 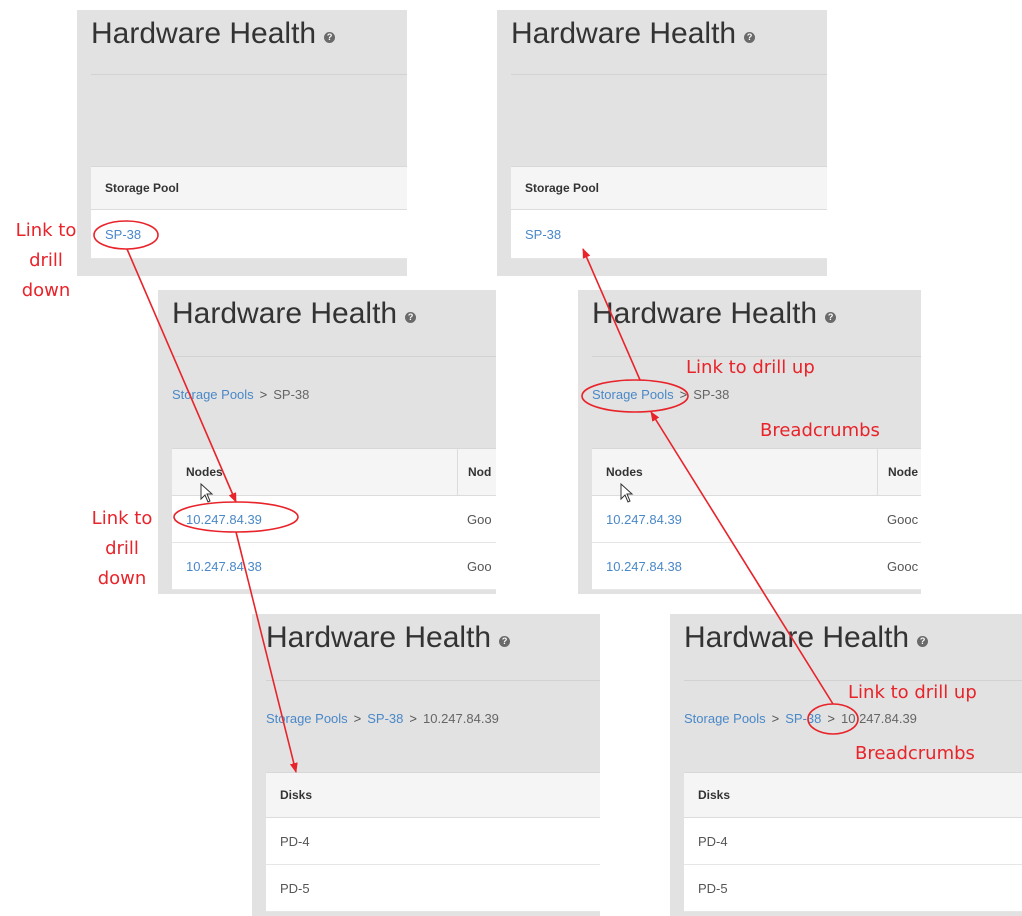 I want to click on table-row: 10.247.84.39 Gooc, so click(x=756, y=519).